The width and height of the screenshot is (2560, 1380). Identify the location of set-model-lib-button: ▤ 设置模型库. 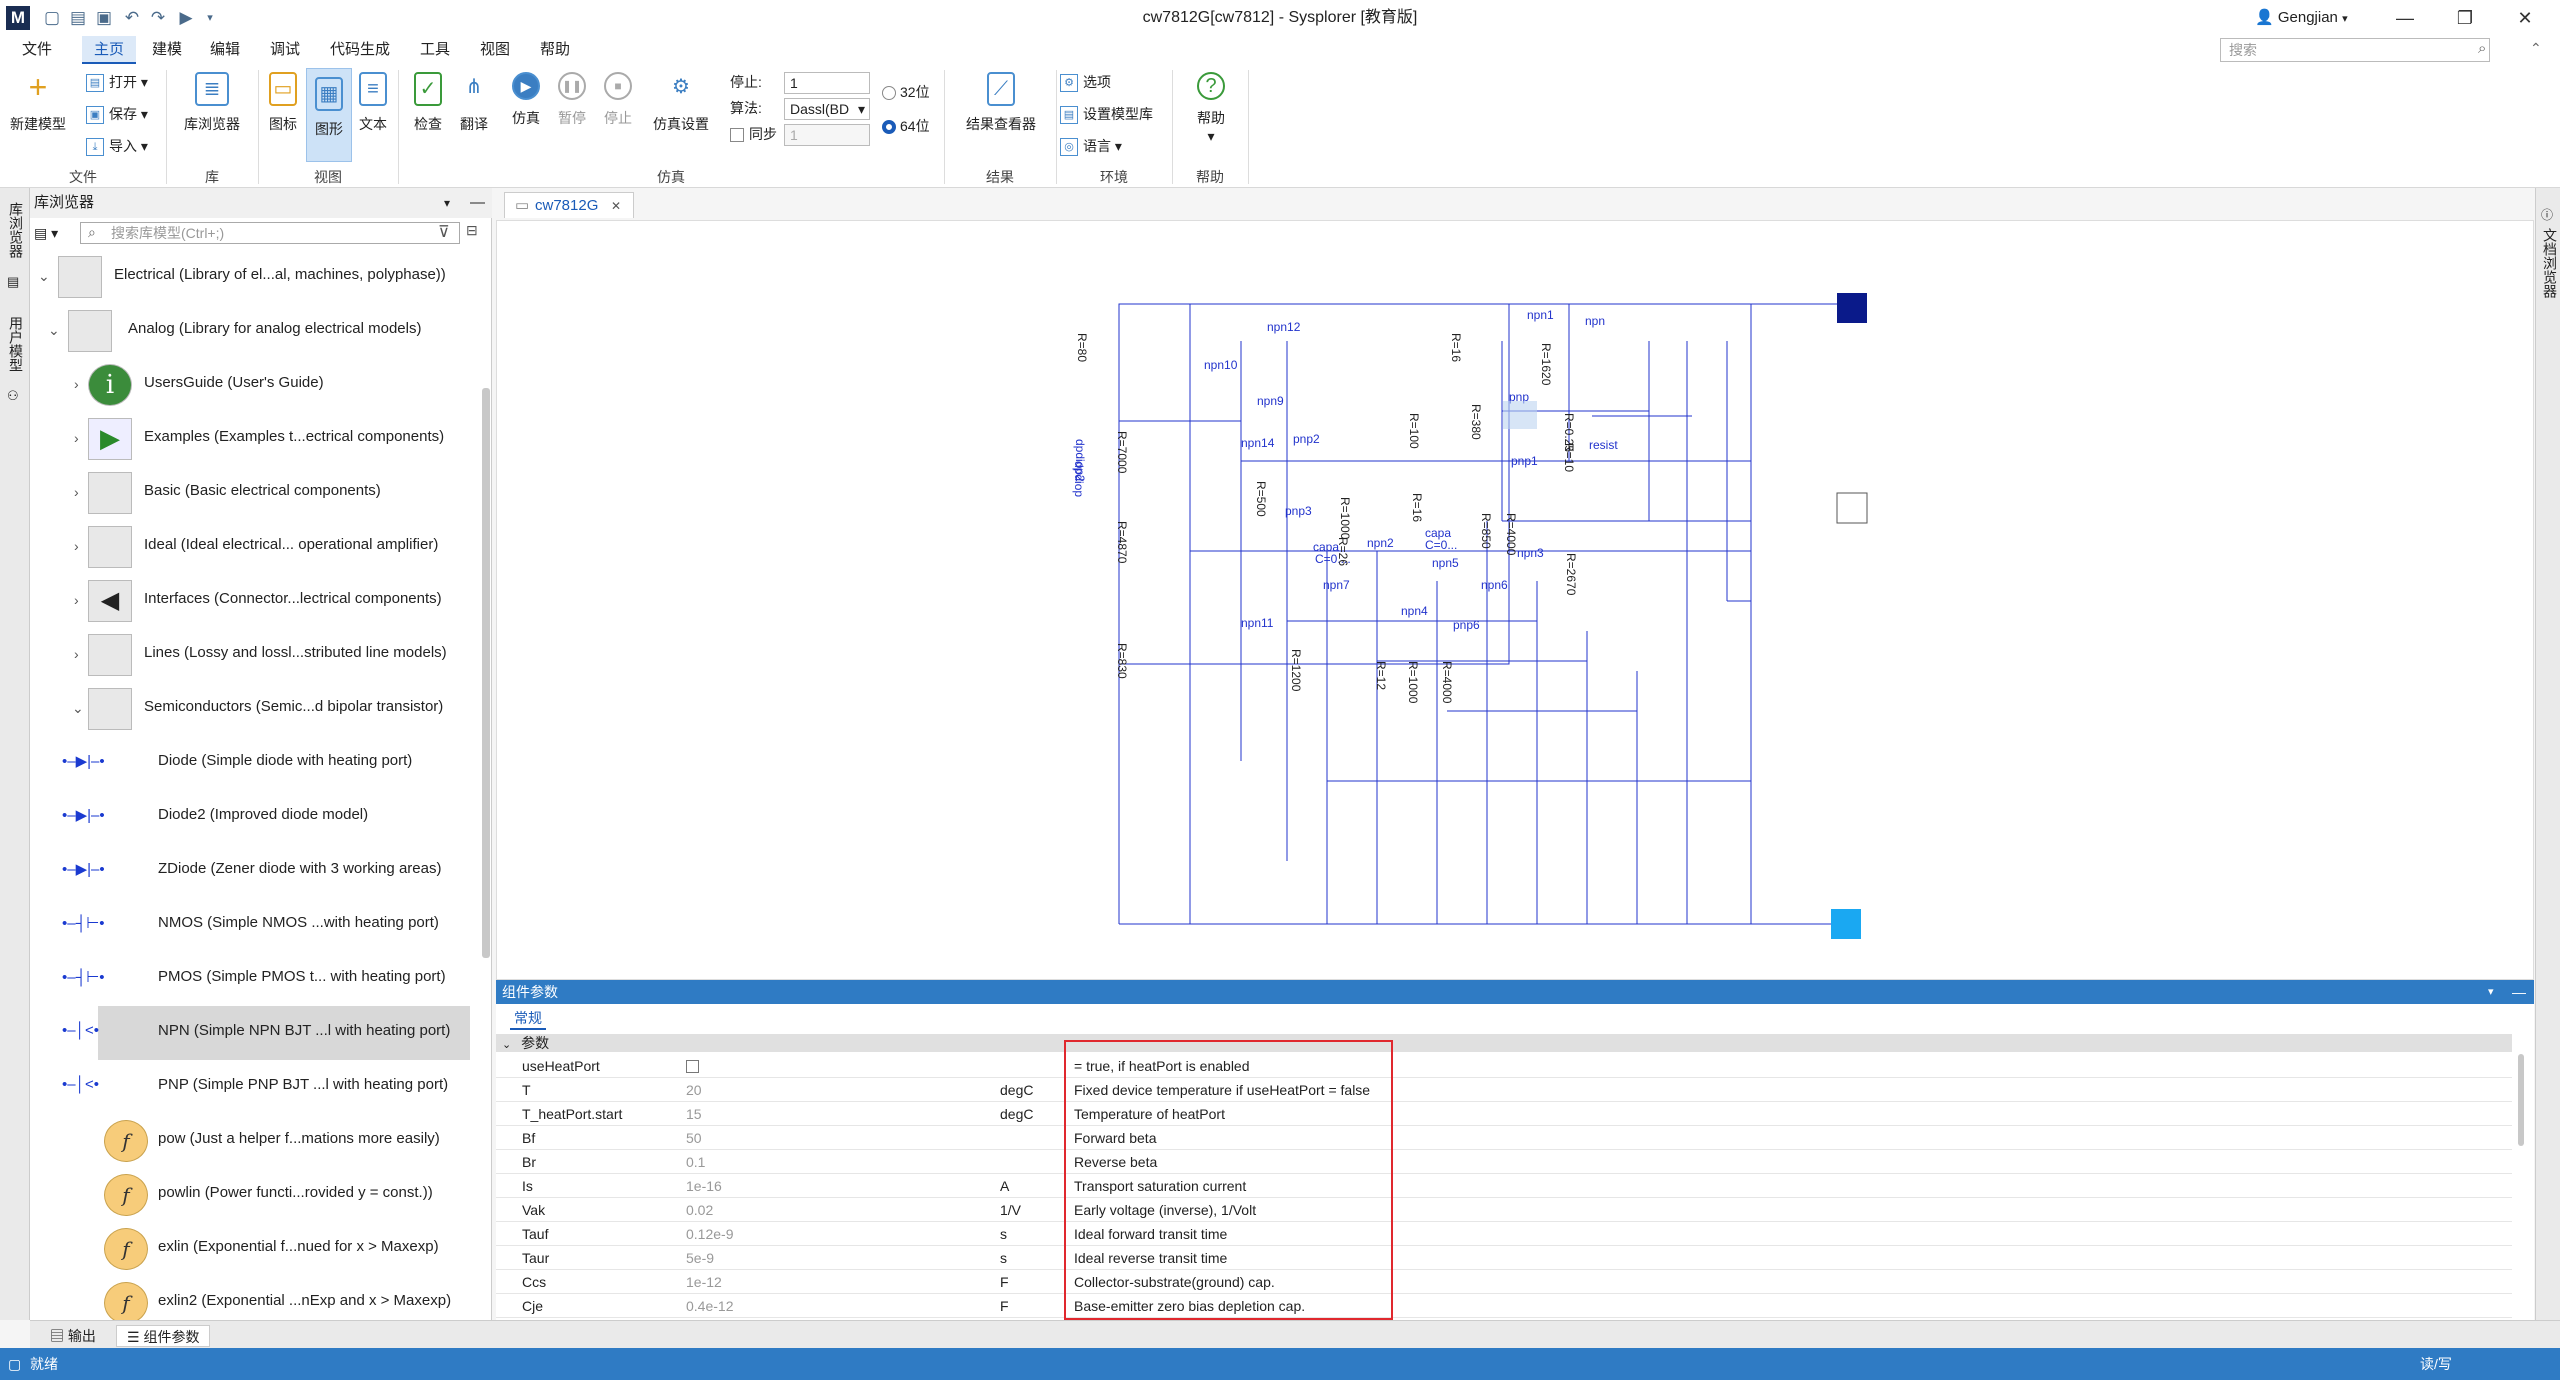
(1106, 114).